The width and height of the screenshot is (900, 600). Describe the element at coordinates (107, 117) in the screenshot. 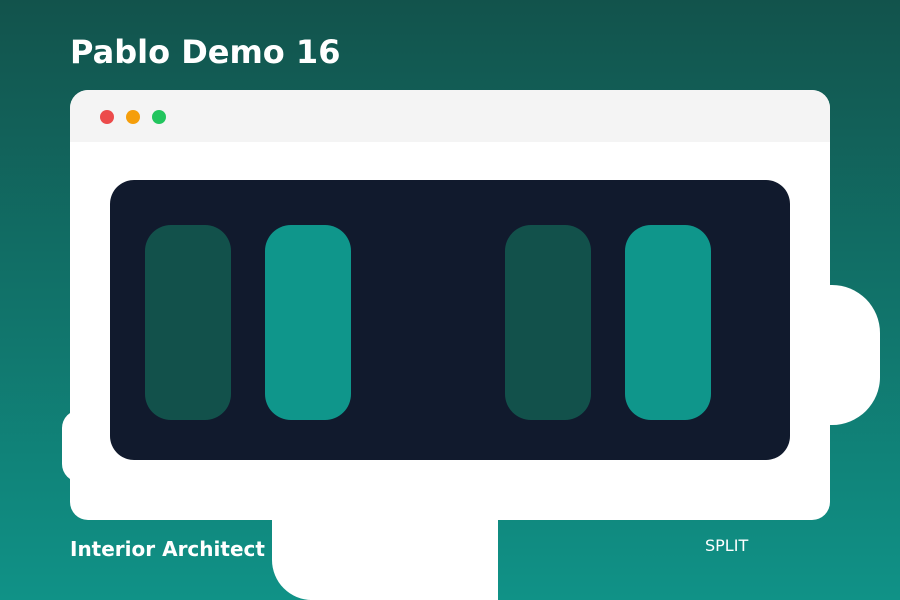

I see `close-dot-icon` at that location.